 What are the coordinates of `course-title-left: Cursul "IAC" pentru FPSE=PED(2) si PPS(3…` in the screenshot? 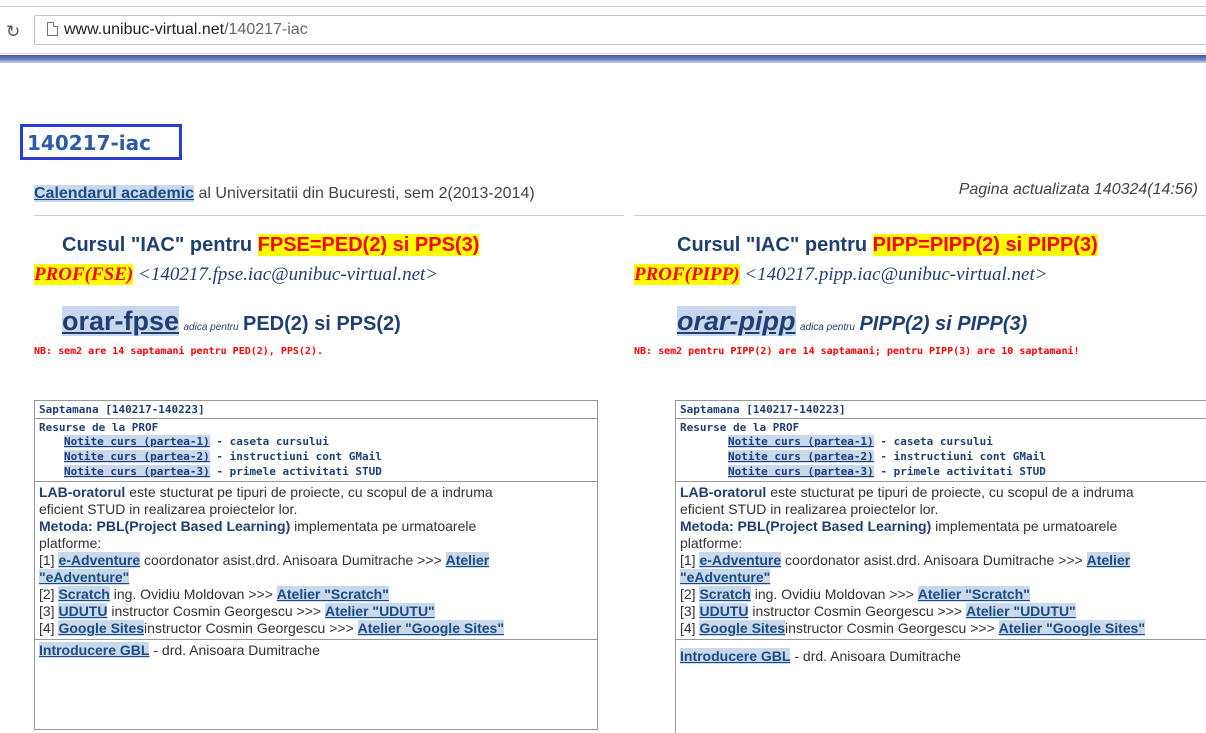 It's located at (271, 245).